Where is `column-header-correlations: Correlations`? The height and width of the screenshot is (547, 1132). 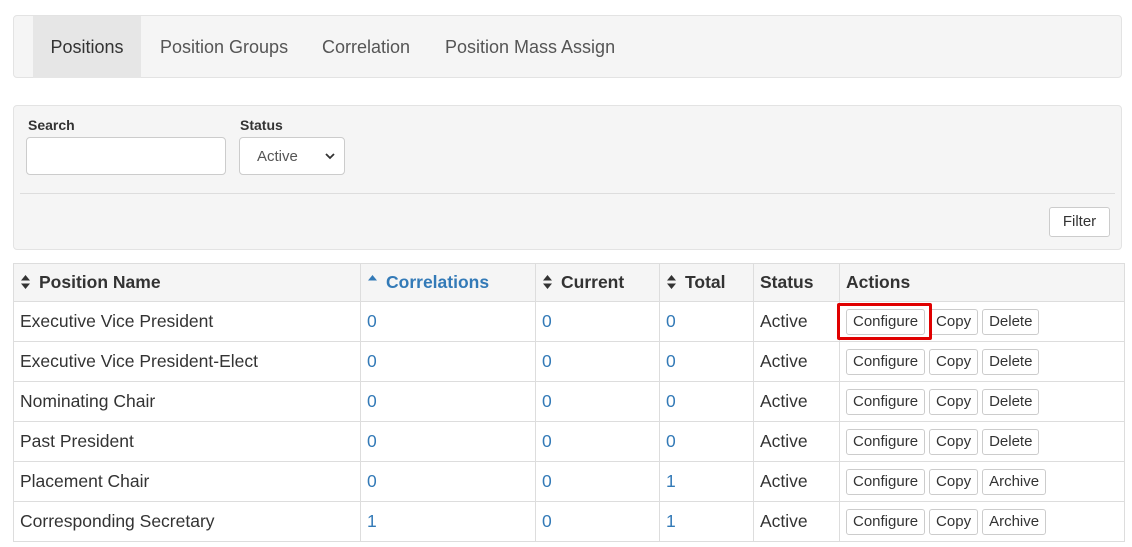 column-header-correlations: Correlations is located at coordinates (448, 282).